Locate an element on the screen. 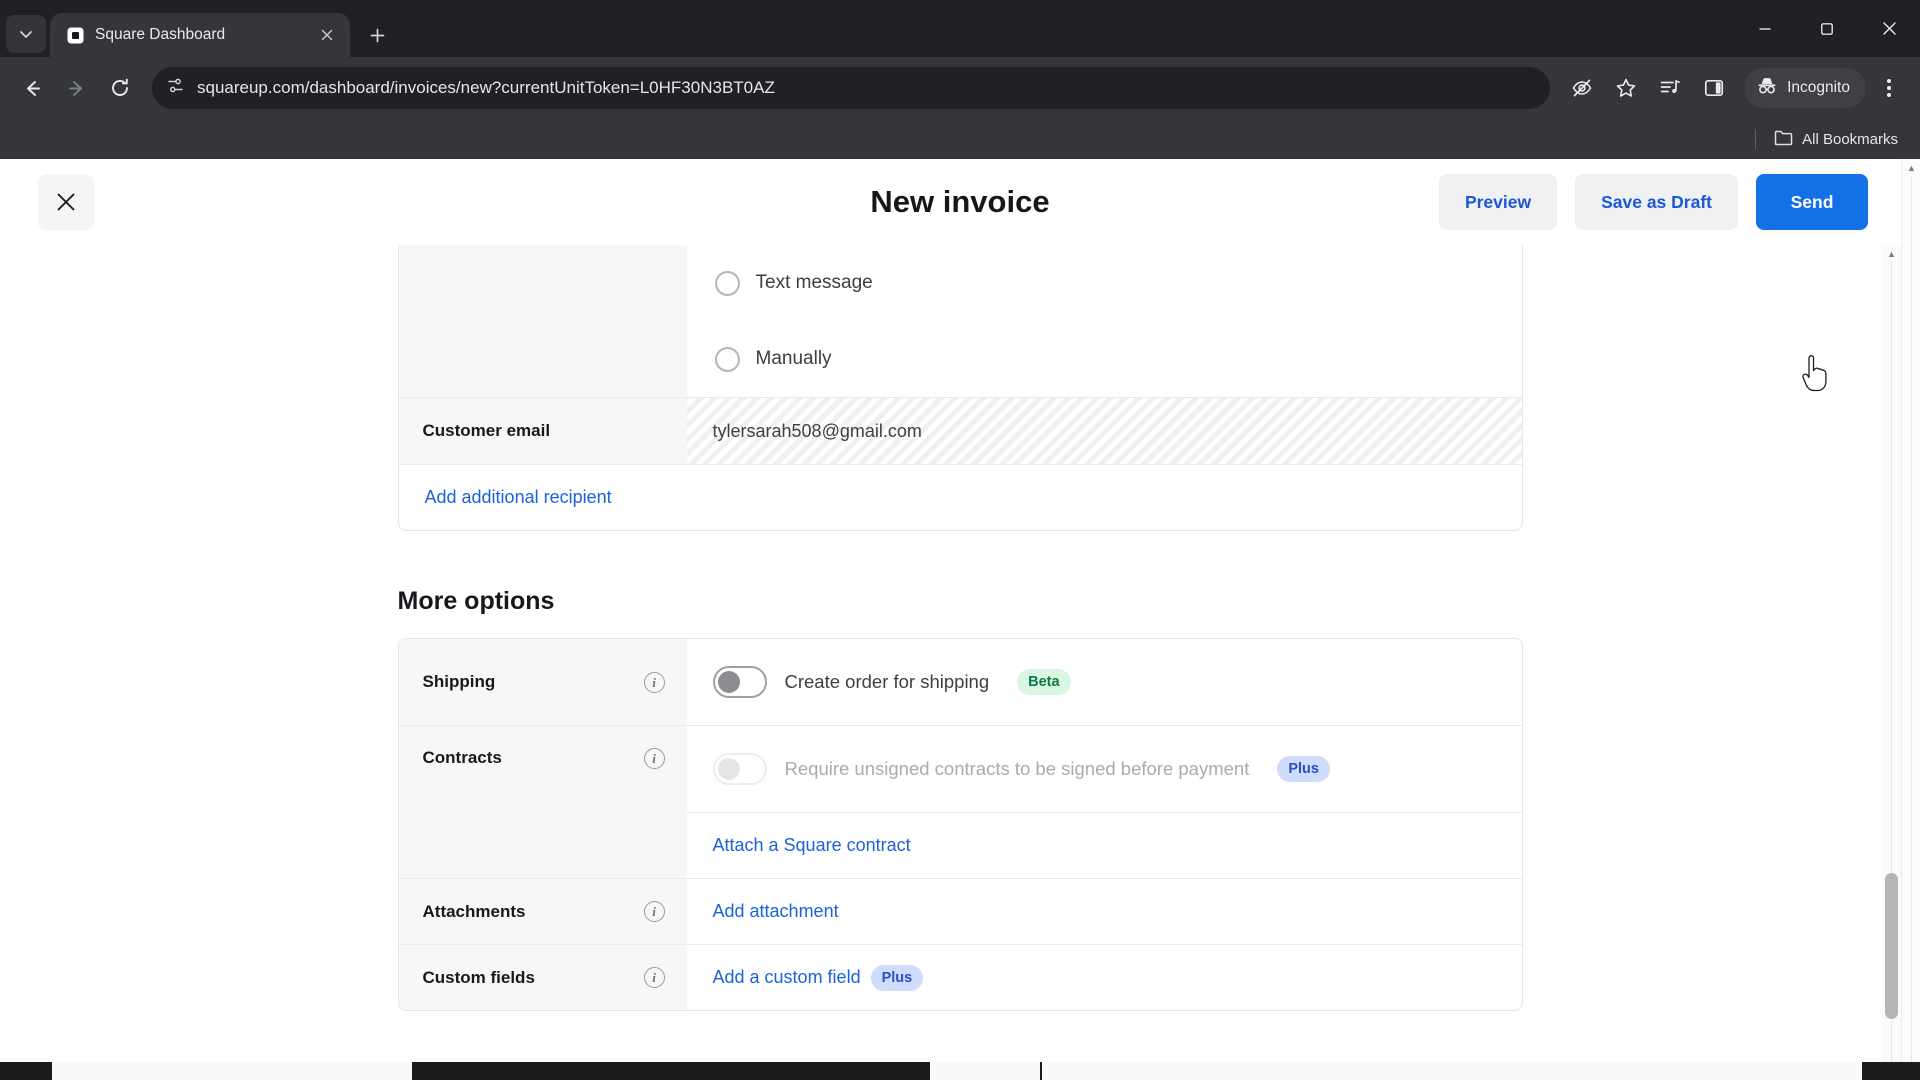 The height and width of the screenshot is (1080, 1920). forward-arrow-icon is located at coordinates (75, 88).